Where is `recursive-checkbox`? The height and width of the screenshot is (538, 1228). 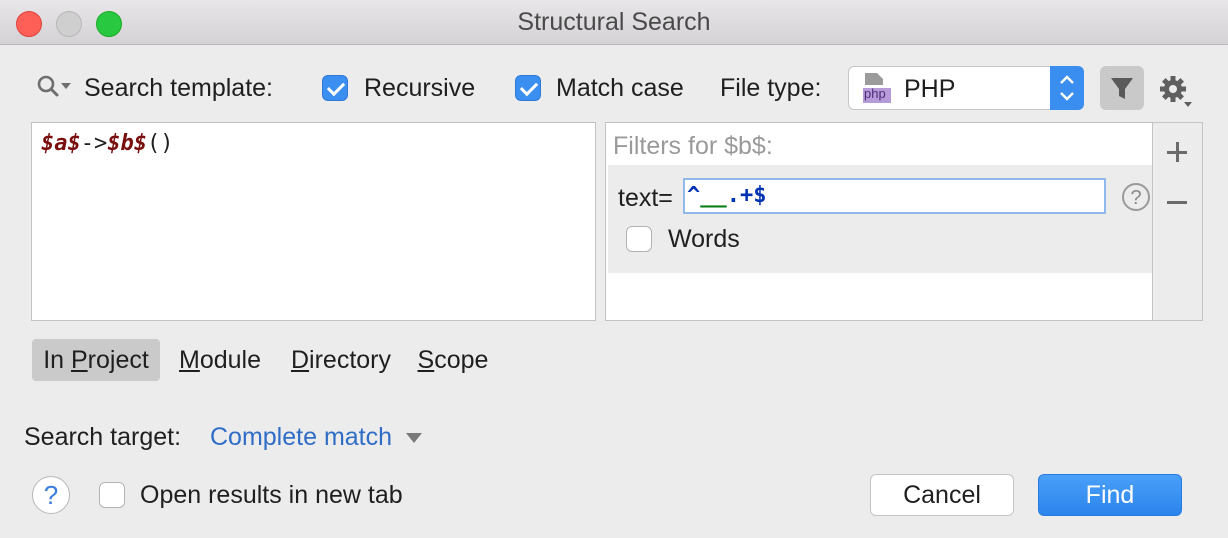 recursive-checkbox is located at coordinates (335, 88).